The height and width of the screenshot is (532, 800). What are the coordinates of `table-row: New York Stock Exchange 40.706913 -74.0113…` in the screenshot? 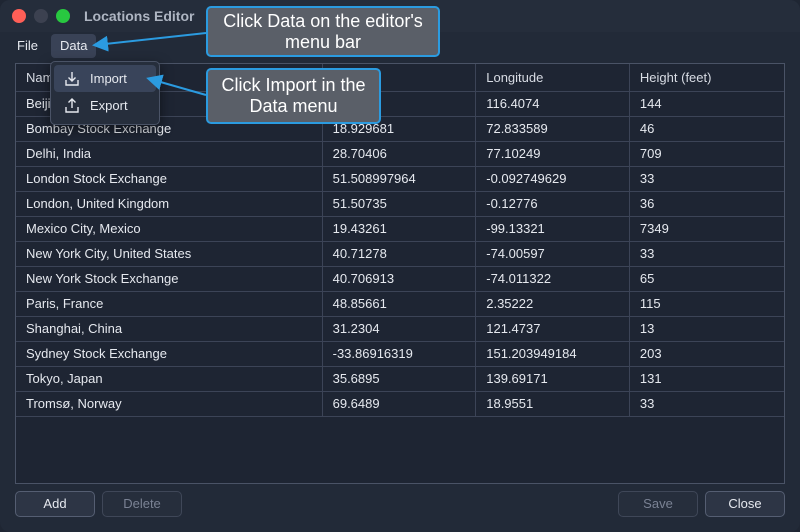 It's located at (400, 278).